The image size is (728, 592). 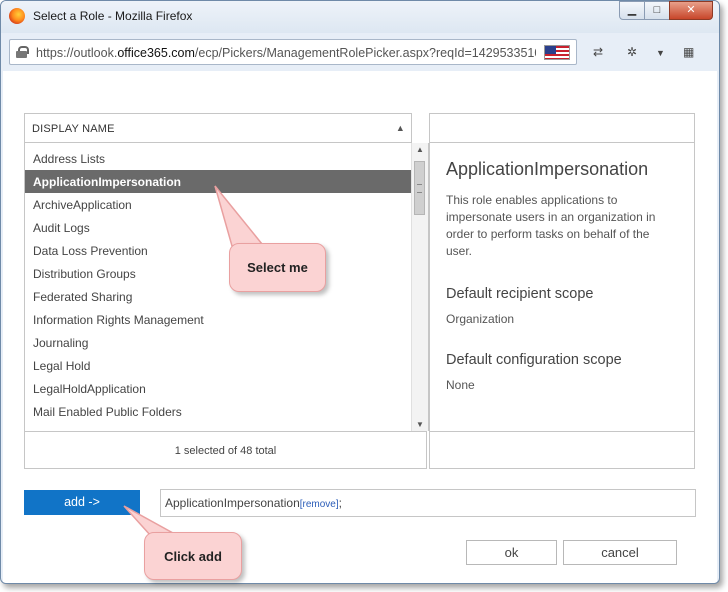 What do you see at coordinates (277, 267) in the screenshot?
I see `select-me-callout: Select me` at bounding box center [277, 267].